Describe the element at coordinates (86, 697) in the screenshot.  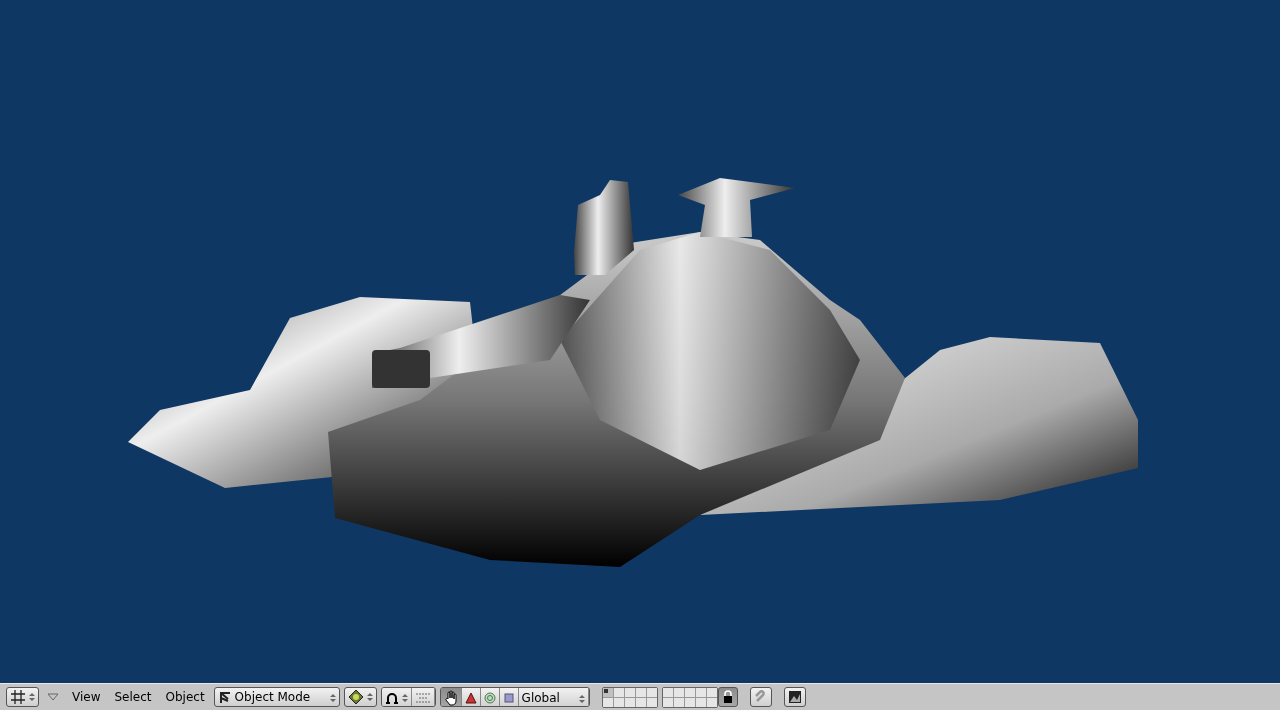
I see `menu-item: View` at that location.